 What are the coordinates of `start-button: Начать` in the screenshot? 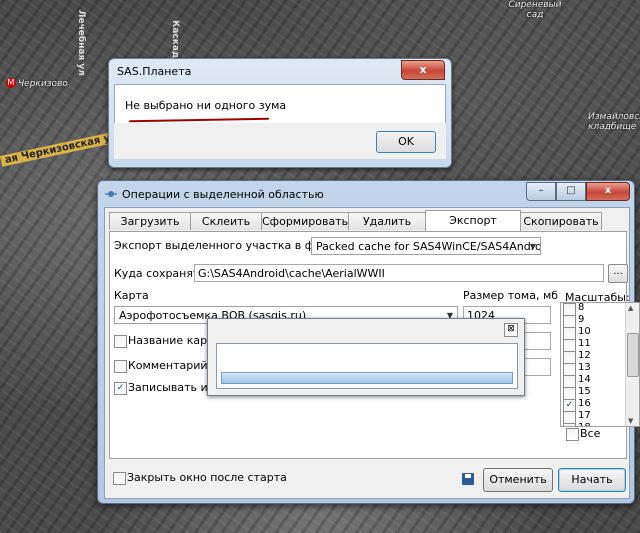 It's located at (592, 480).